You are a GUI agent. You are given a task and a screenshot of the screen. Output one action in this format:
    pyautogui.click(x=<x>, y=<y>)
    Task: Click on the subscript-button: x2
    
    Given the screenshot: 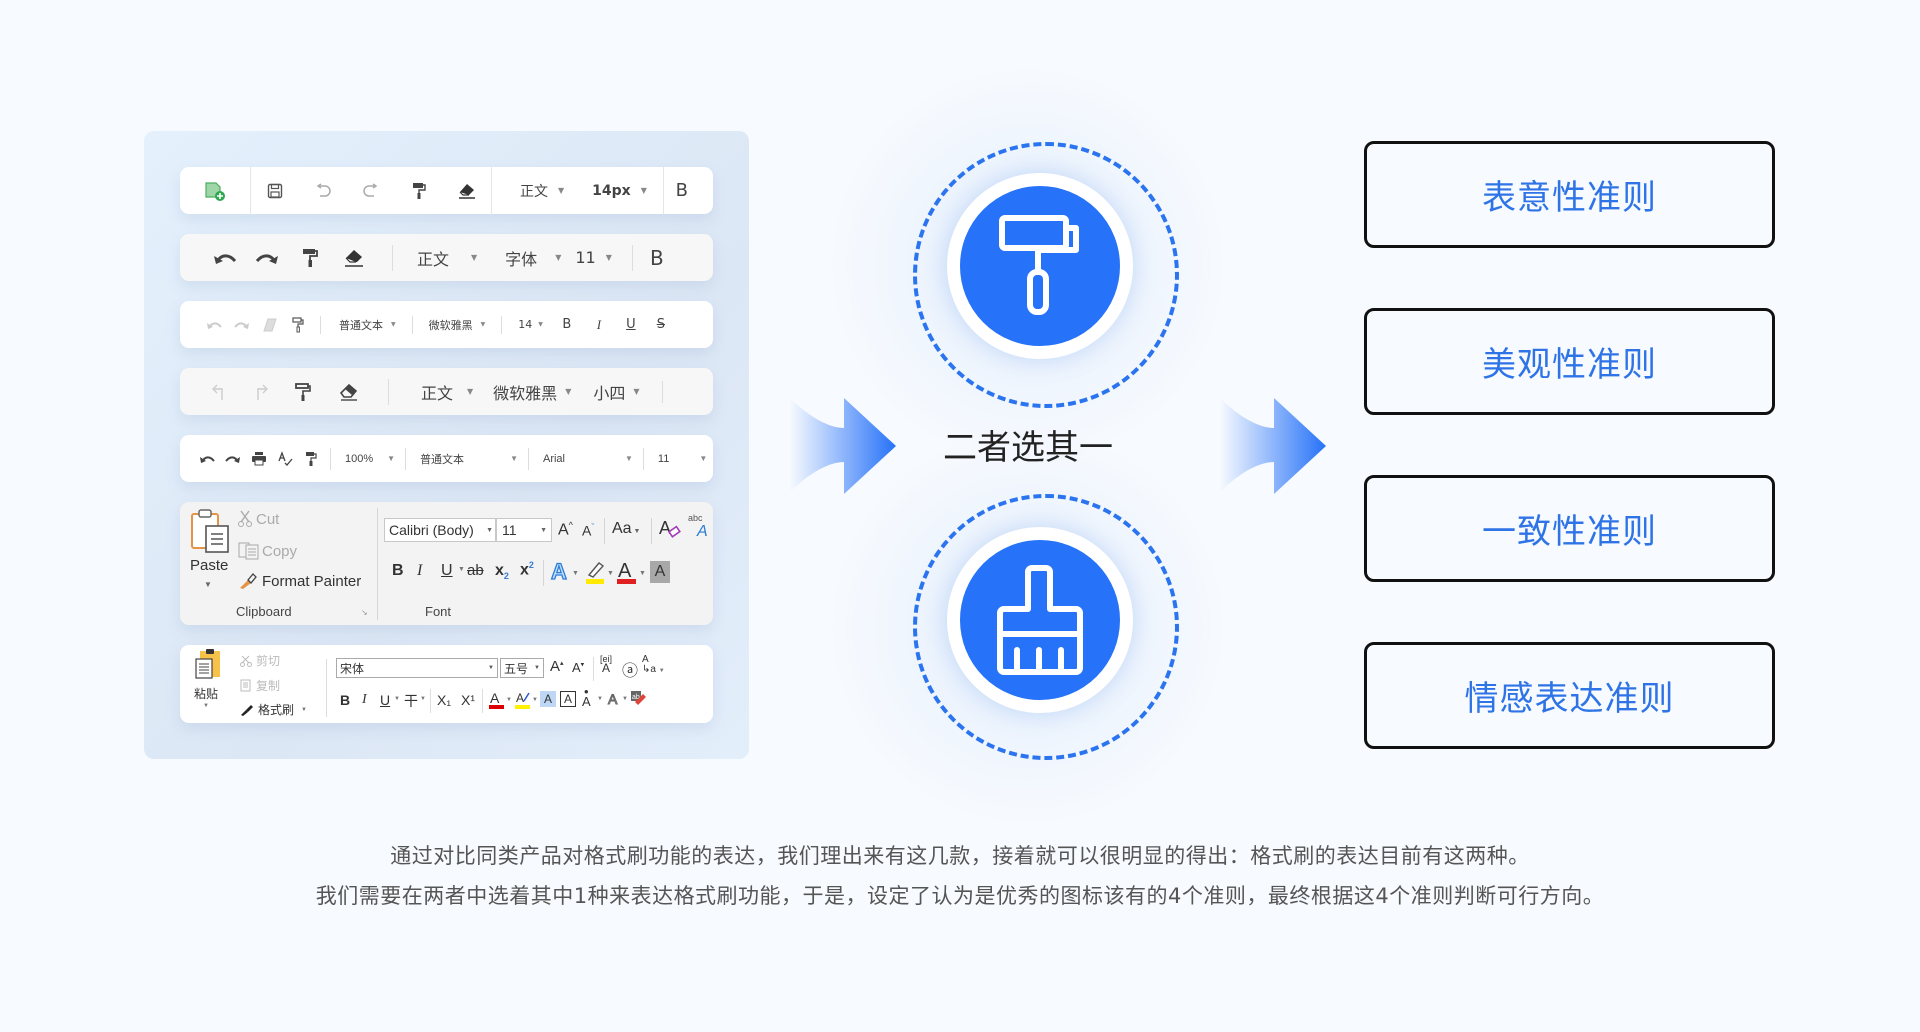 What is the action you would take?
    pyautogui.click(x=502, y=571)
    